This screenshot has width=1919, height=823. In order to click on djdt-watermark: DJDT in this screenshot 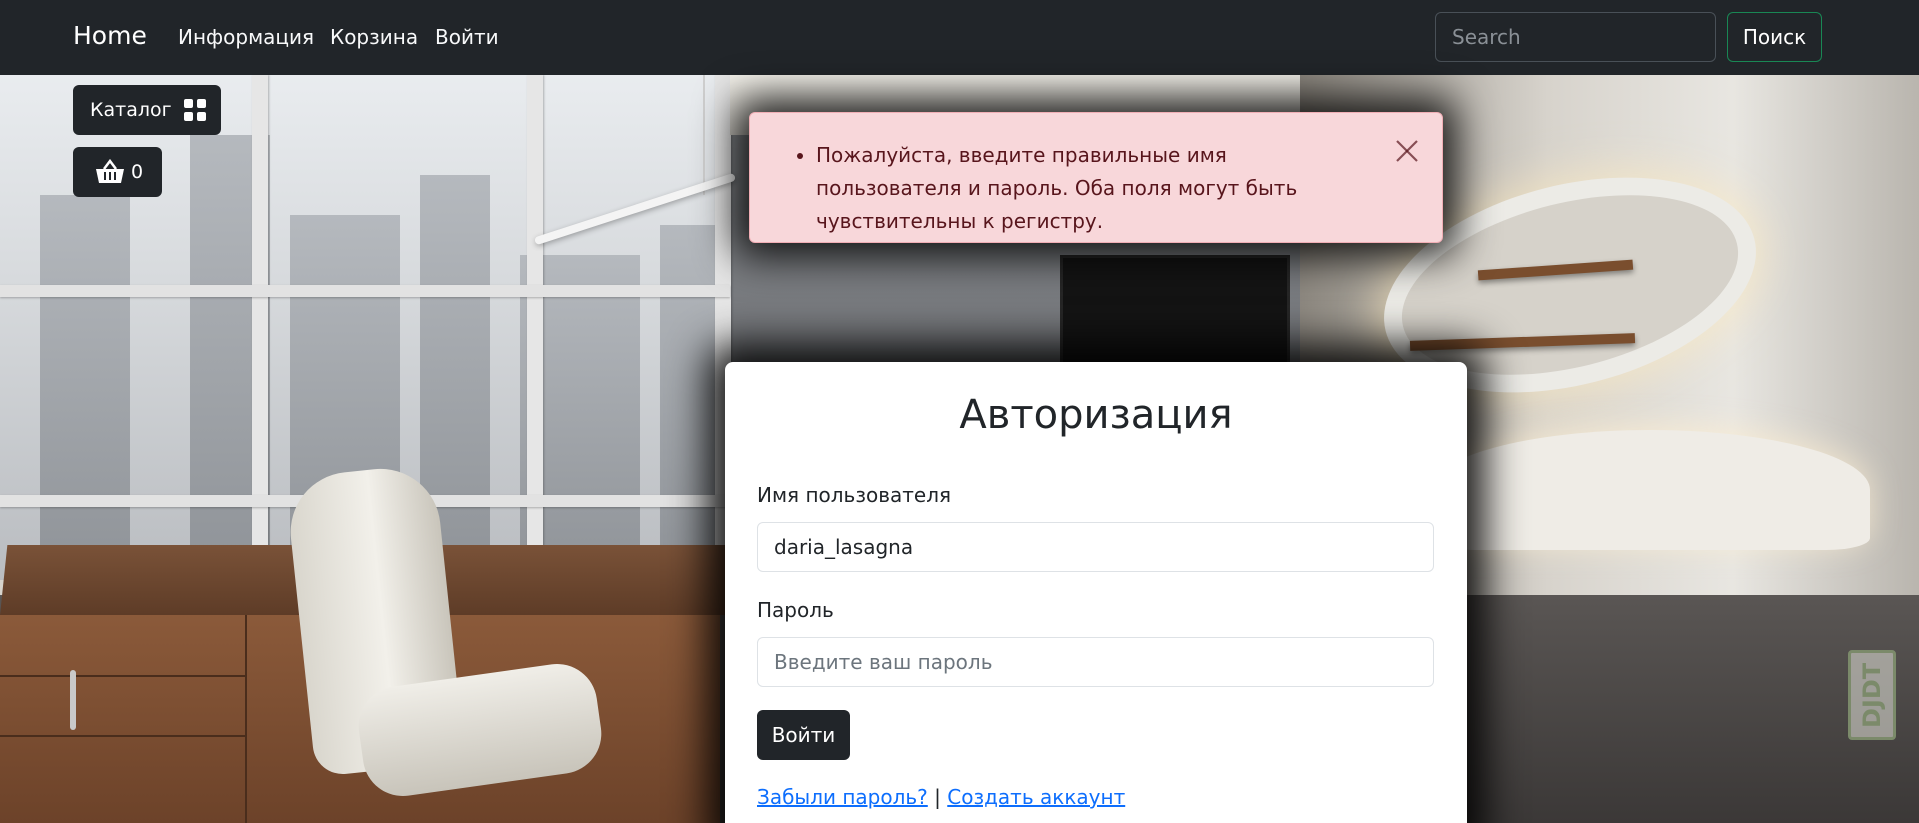, I will do `click(1872, 695)`.